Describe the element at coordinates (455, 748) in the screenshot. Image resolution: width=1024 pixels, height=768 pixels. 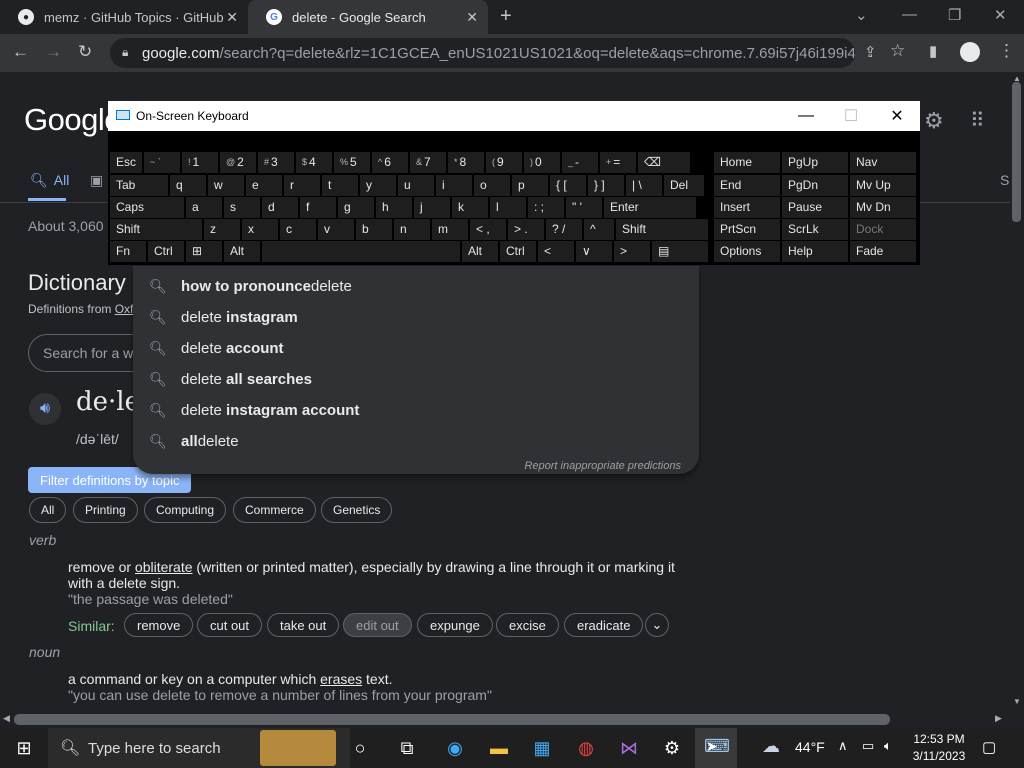
I see `edge-icon: ◉` at that location.